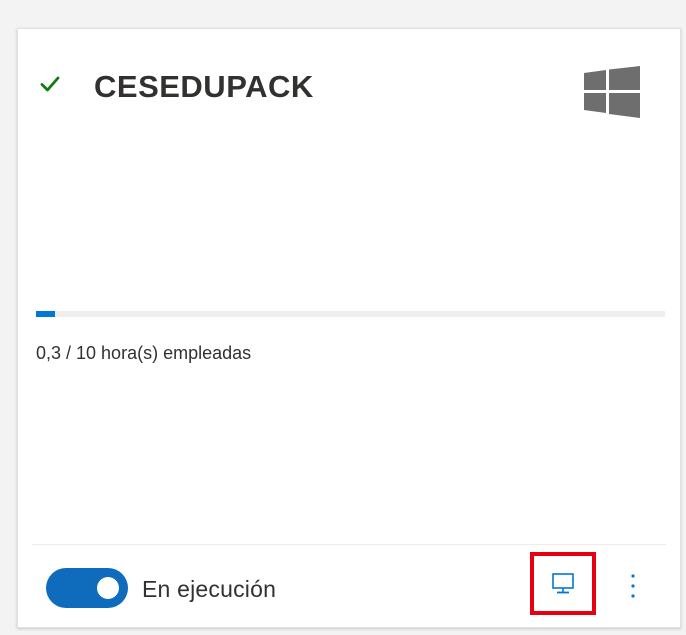  I want to click on checkmark-icon, so click(50, 84).